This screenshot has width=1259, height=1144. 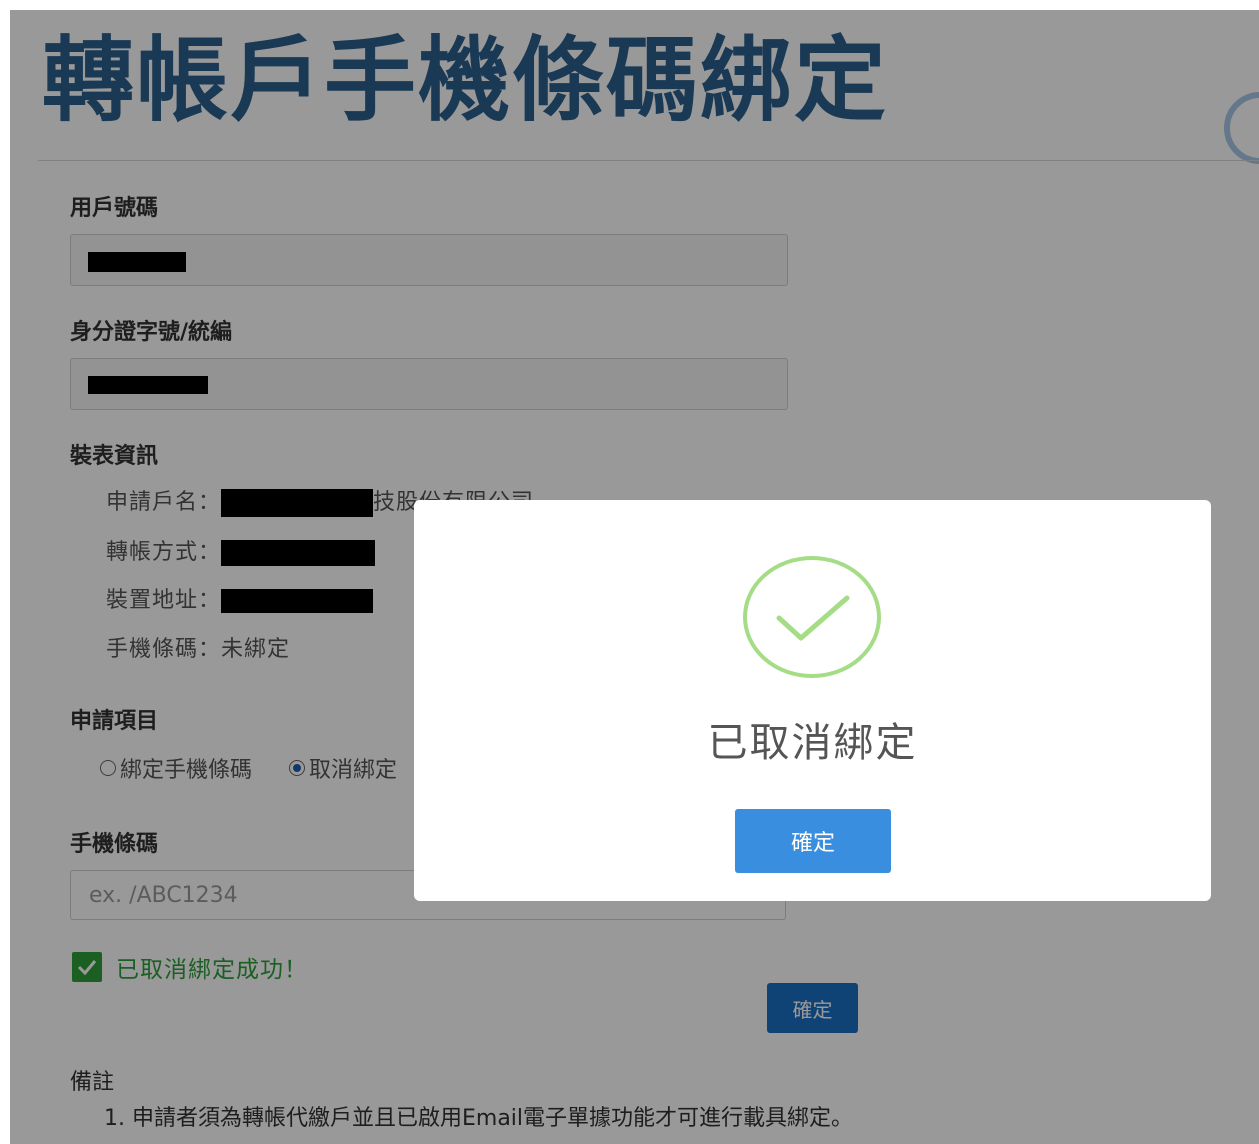 What do you see at coordinates (812, 743) in the screenshot?
I see `dialog-message: 已取消綁定` at bounding box center [812, 743].